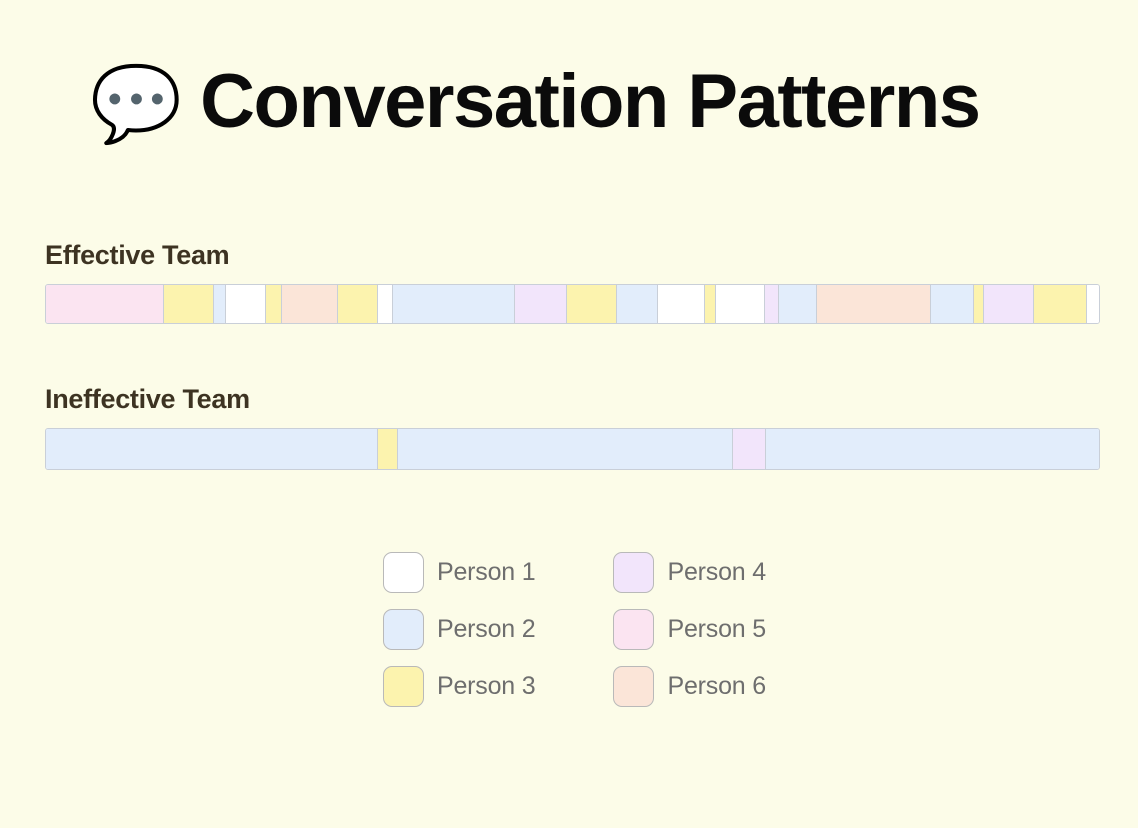 This screenshot has width=1138, height=828. Describe the element at coordinates (137, 255) in the screenshot. I see `section-label-effective: Effective Team` at that location.